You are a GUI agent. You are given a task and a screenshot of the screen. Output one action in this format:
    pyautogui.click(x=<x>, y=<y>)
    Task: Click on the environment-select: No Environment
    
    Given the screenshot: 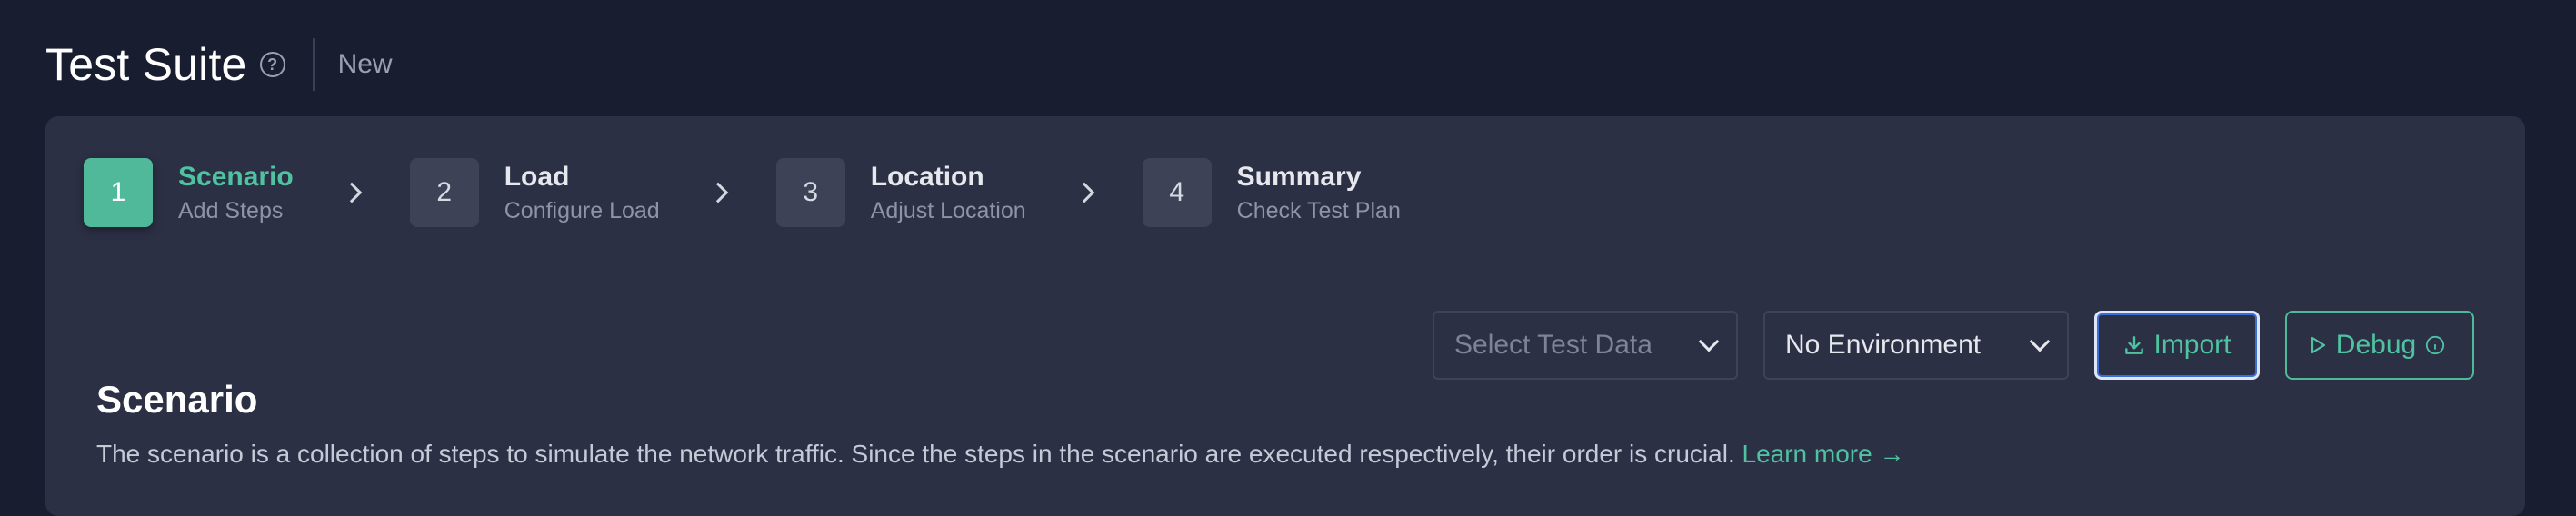 What is the action you would take?
    pyautogui.click(x=1916, y=345)
    